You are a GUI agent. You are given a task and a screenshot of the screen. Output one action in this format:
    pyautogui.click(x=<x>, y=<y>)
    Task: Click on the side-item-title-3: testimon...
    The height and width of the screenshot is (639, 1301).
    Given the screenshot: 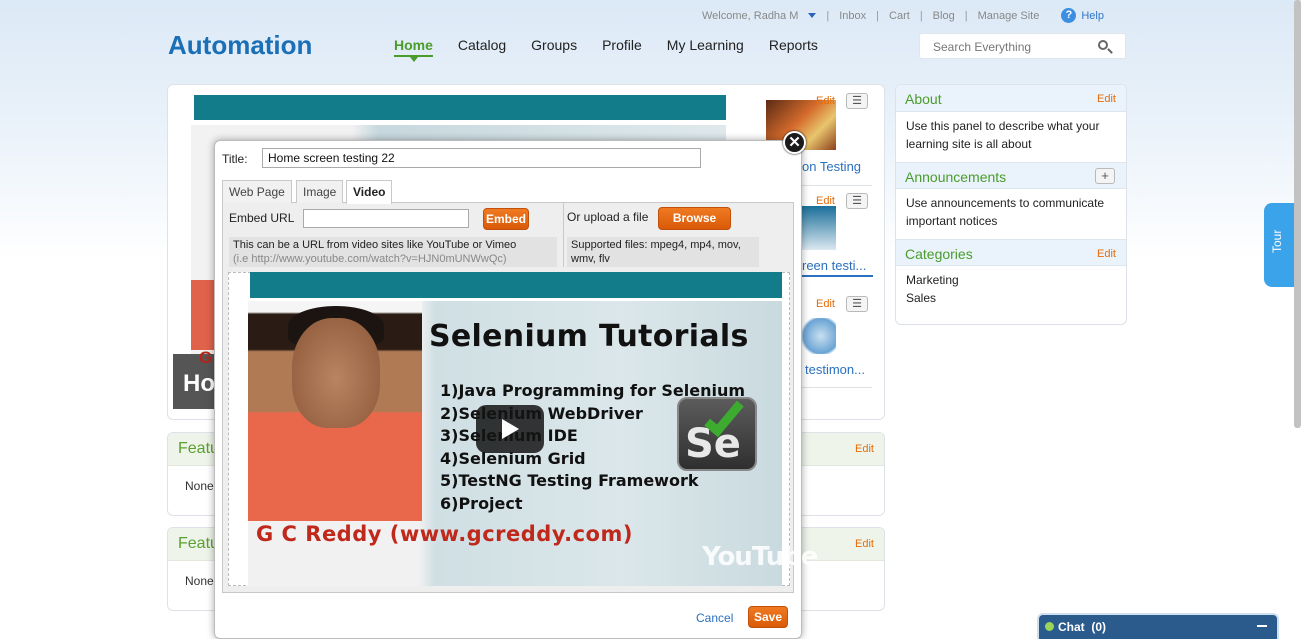 What is the action you would take?
    pyautogui.click(x=835, y=369)
    